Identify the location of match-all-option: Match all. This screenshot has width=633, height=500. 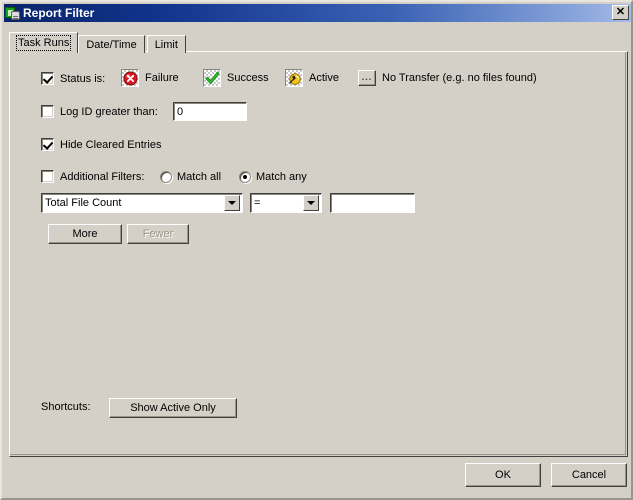
(190, 177).